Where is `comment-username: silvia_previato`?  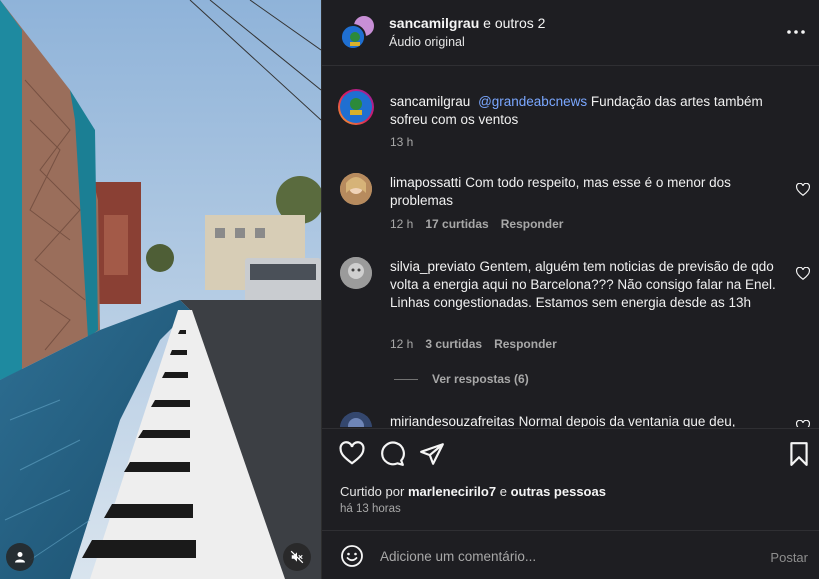 comment-username: silvia_previato is located at coordinates (433, 266).